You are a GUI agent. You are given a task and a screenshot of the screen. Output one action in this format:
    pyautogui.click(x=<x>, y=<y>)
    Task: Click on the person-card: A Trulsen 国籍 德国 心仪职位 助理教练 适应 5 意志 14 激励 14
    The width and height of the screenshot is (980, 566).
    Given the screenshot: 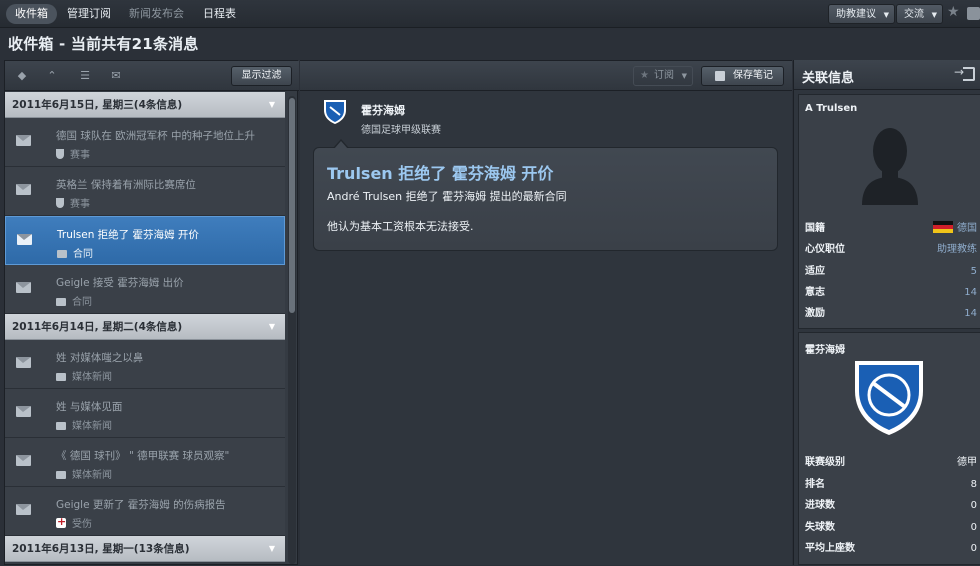 What is the action you would take?
    pyautogui.click(x=889, y=211)
    